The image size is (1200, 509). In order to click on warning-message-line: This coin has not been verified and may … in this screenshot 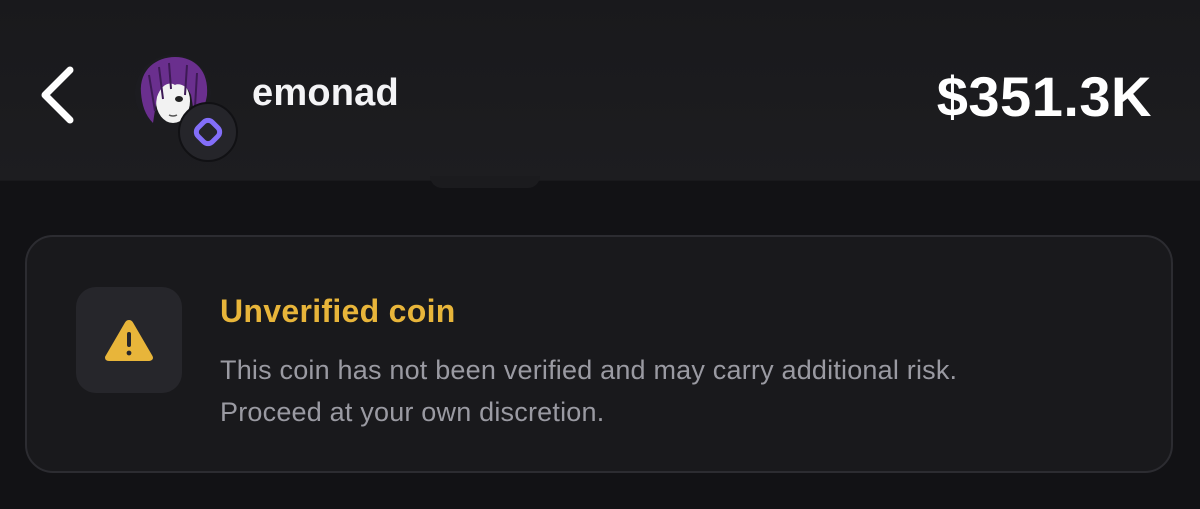, I will do `click(589, 370)`.